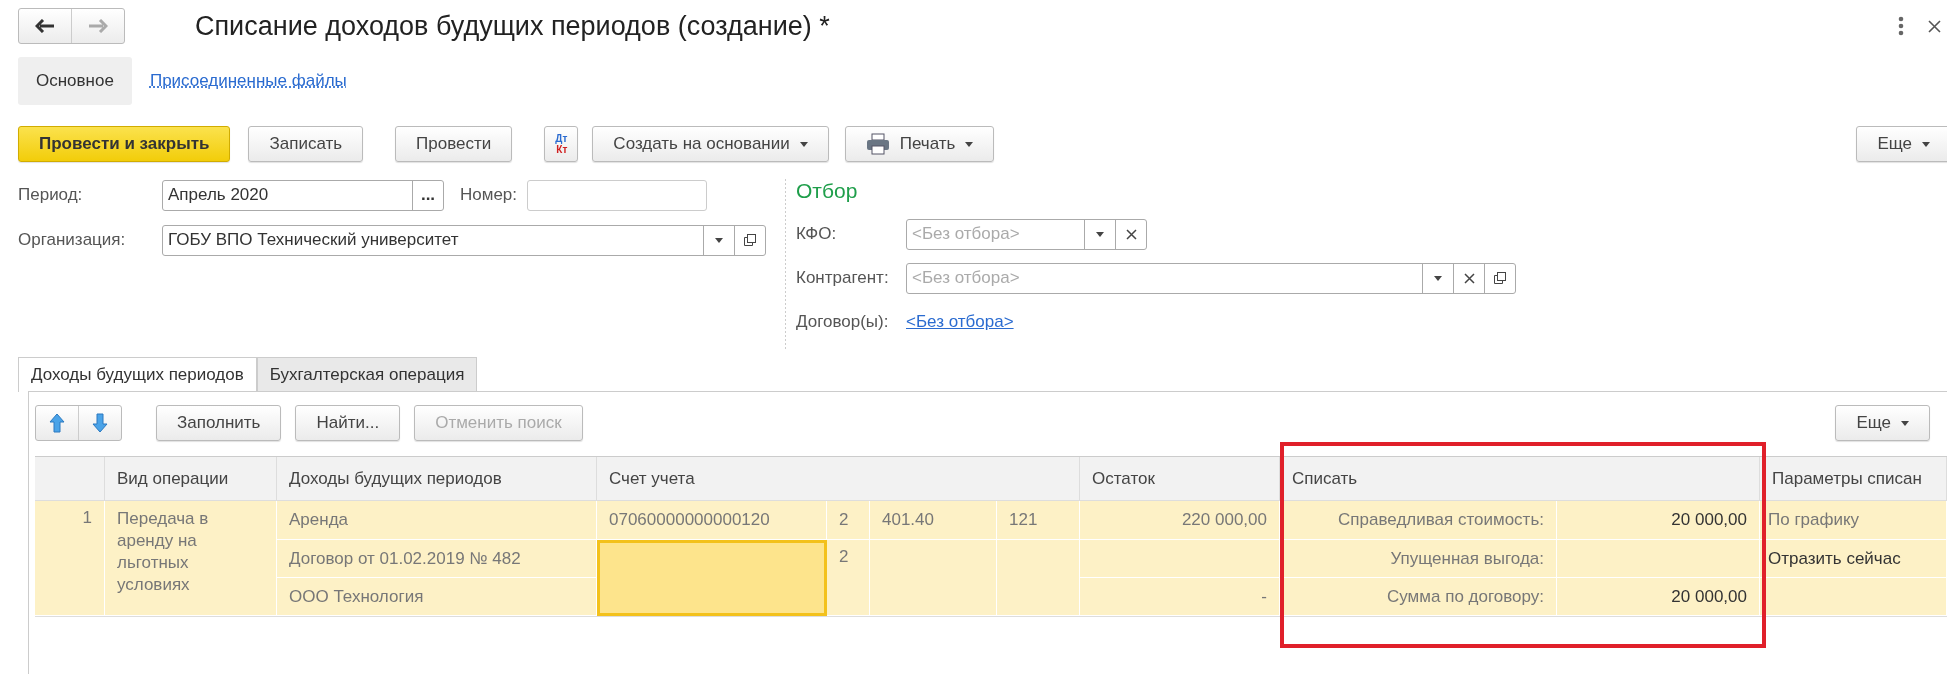 This screenshot has width=1947, height=674. I want to click on field-label: Договор(ы):, so click(843, 322).